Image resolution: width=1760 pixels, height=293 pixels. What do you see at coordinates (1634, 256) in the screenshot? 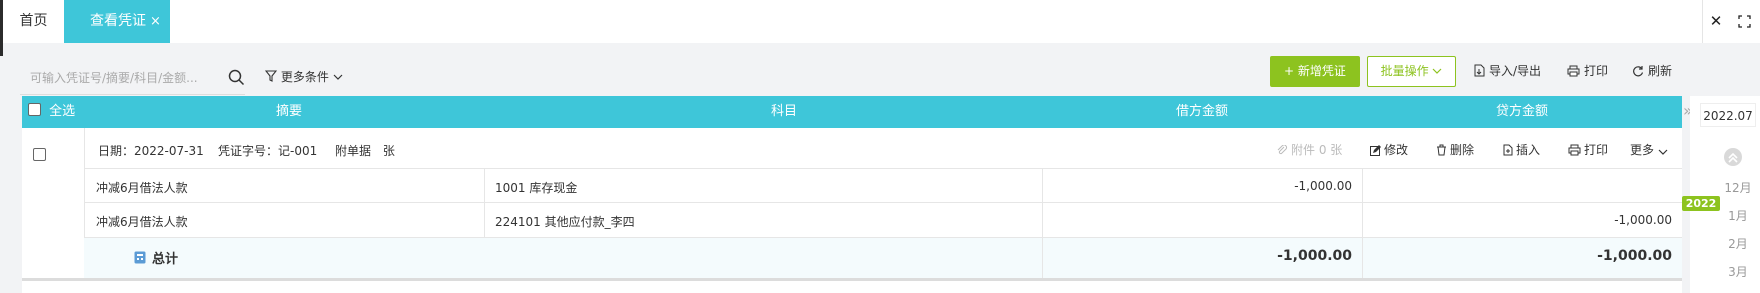
I see `total-credit: -1,000.00` at bounding box center [1634, 256].